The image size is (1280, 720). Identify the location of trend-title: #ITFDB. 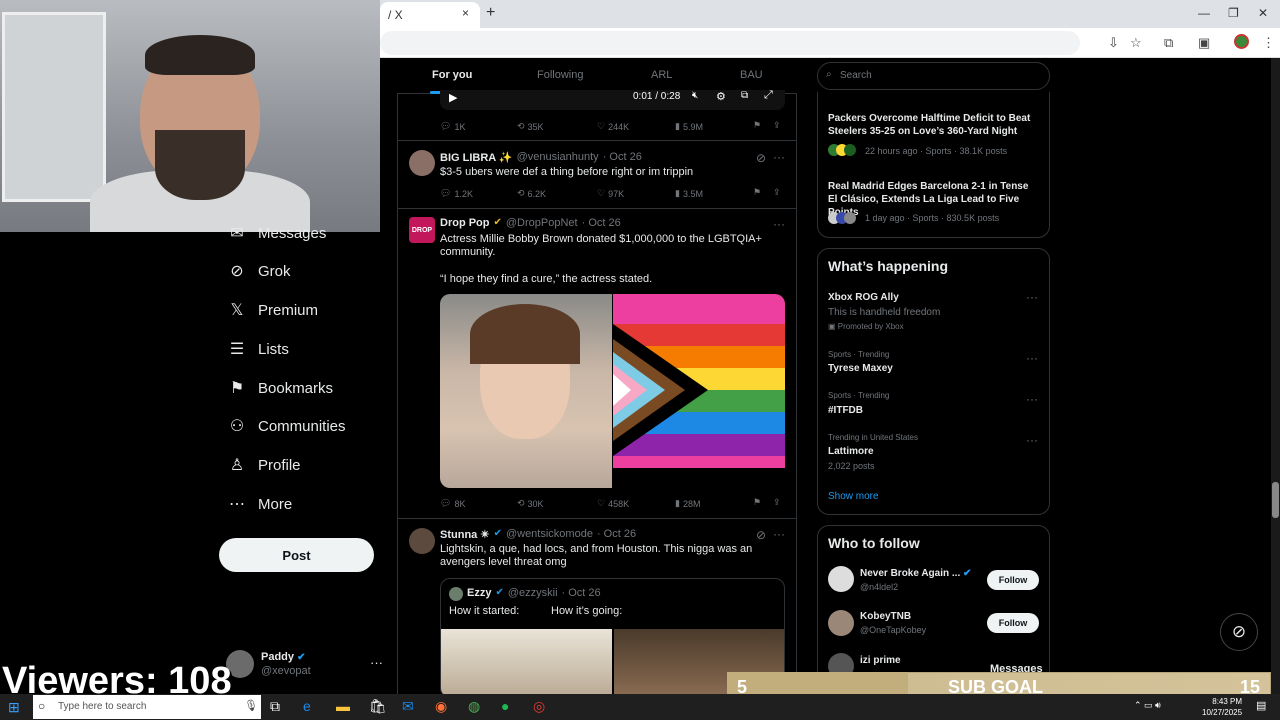
(845, 410).